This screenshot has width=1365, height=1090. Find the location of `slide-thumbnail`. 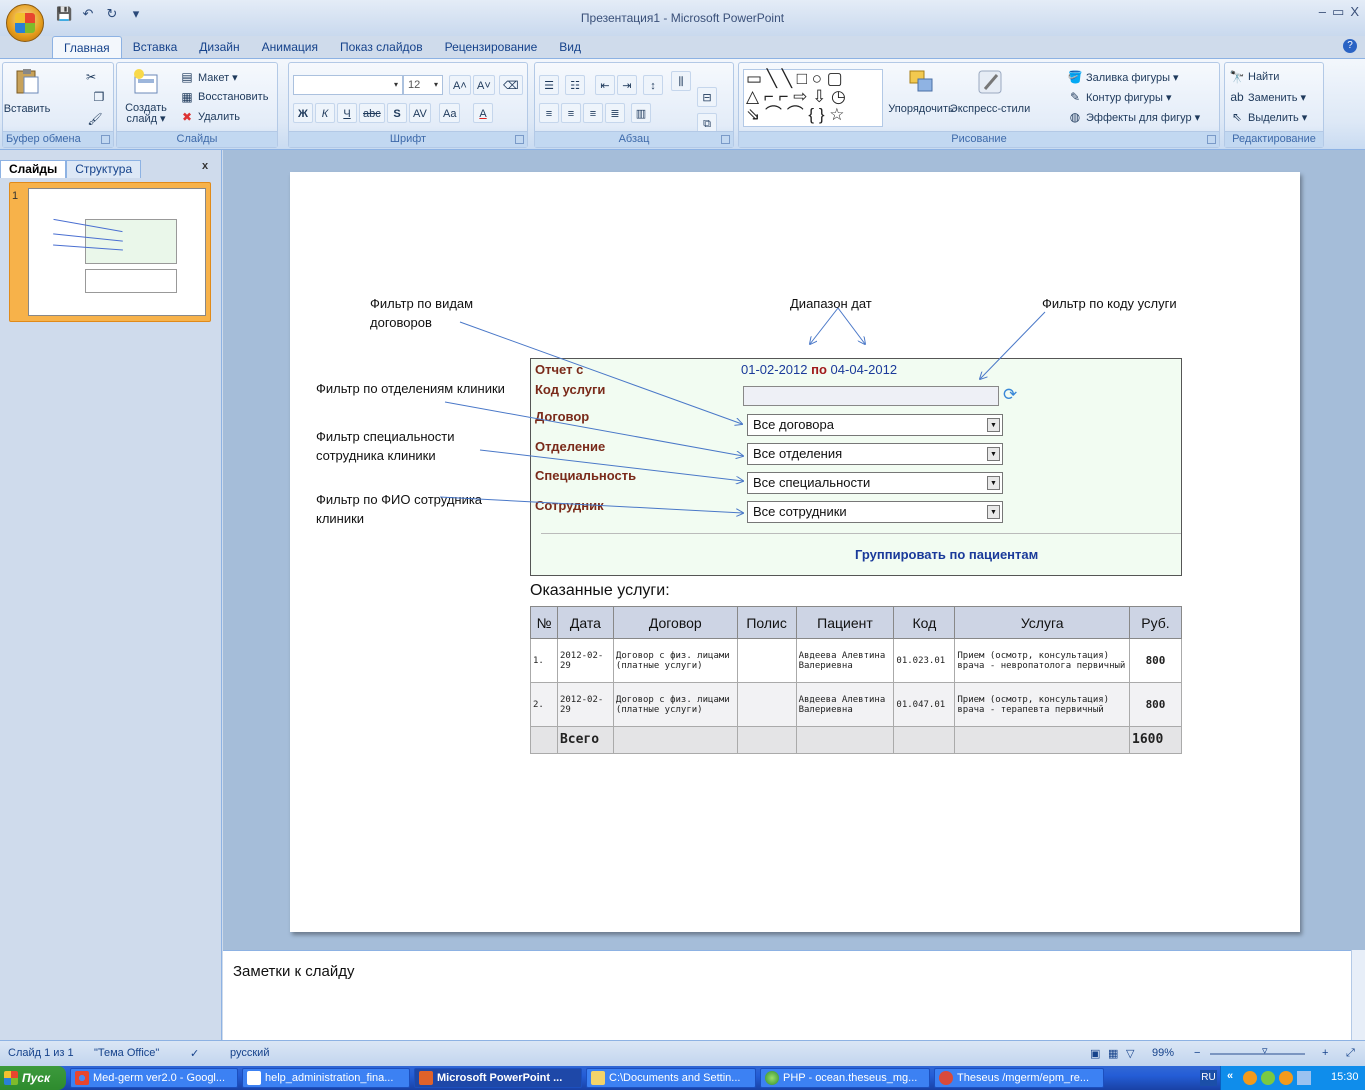

slide-thumbnail is located at coordinates (110, 252).